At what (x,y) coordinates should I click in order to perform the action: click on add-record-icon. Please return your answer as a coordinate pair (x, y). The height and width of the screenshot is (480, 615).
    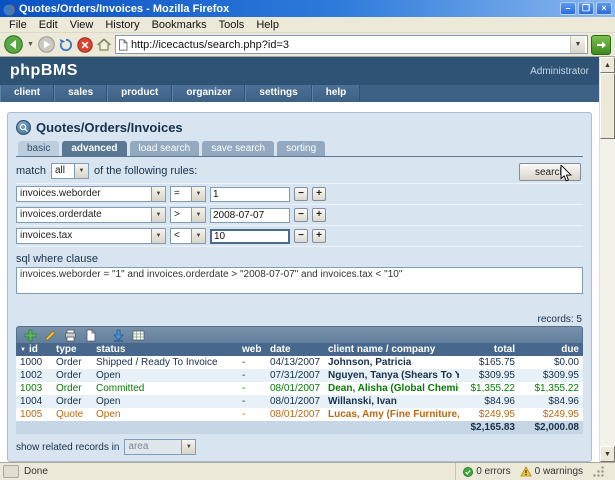
    Looking at the image, I should click on (30, 335).